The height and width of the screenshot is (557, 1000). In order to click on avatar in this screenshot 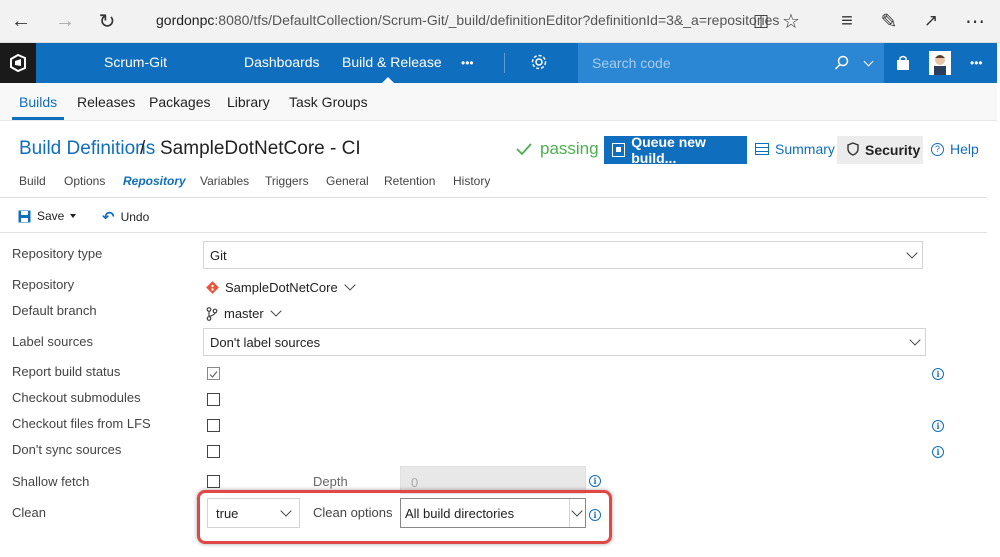, I will do `click(940, 63)`.